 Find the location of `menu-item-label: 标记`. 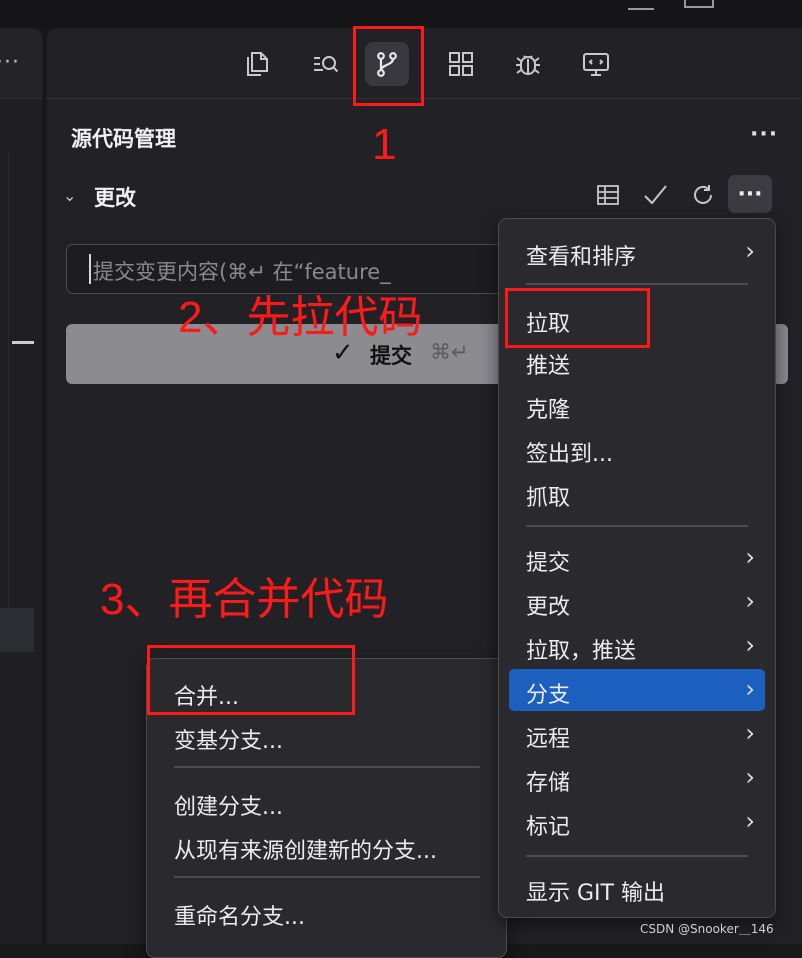

menu-item-label: 标记 is located at coordinates (548, 827).